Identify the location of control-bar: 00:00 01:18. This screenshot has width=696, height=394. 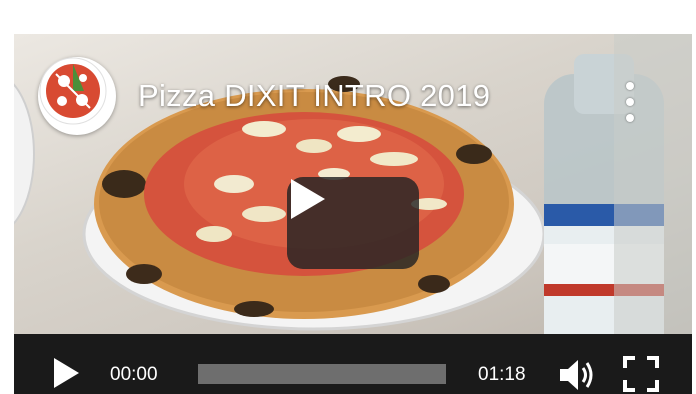
(353, 364).